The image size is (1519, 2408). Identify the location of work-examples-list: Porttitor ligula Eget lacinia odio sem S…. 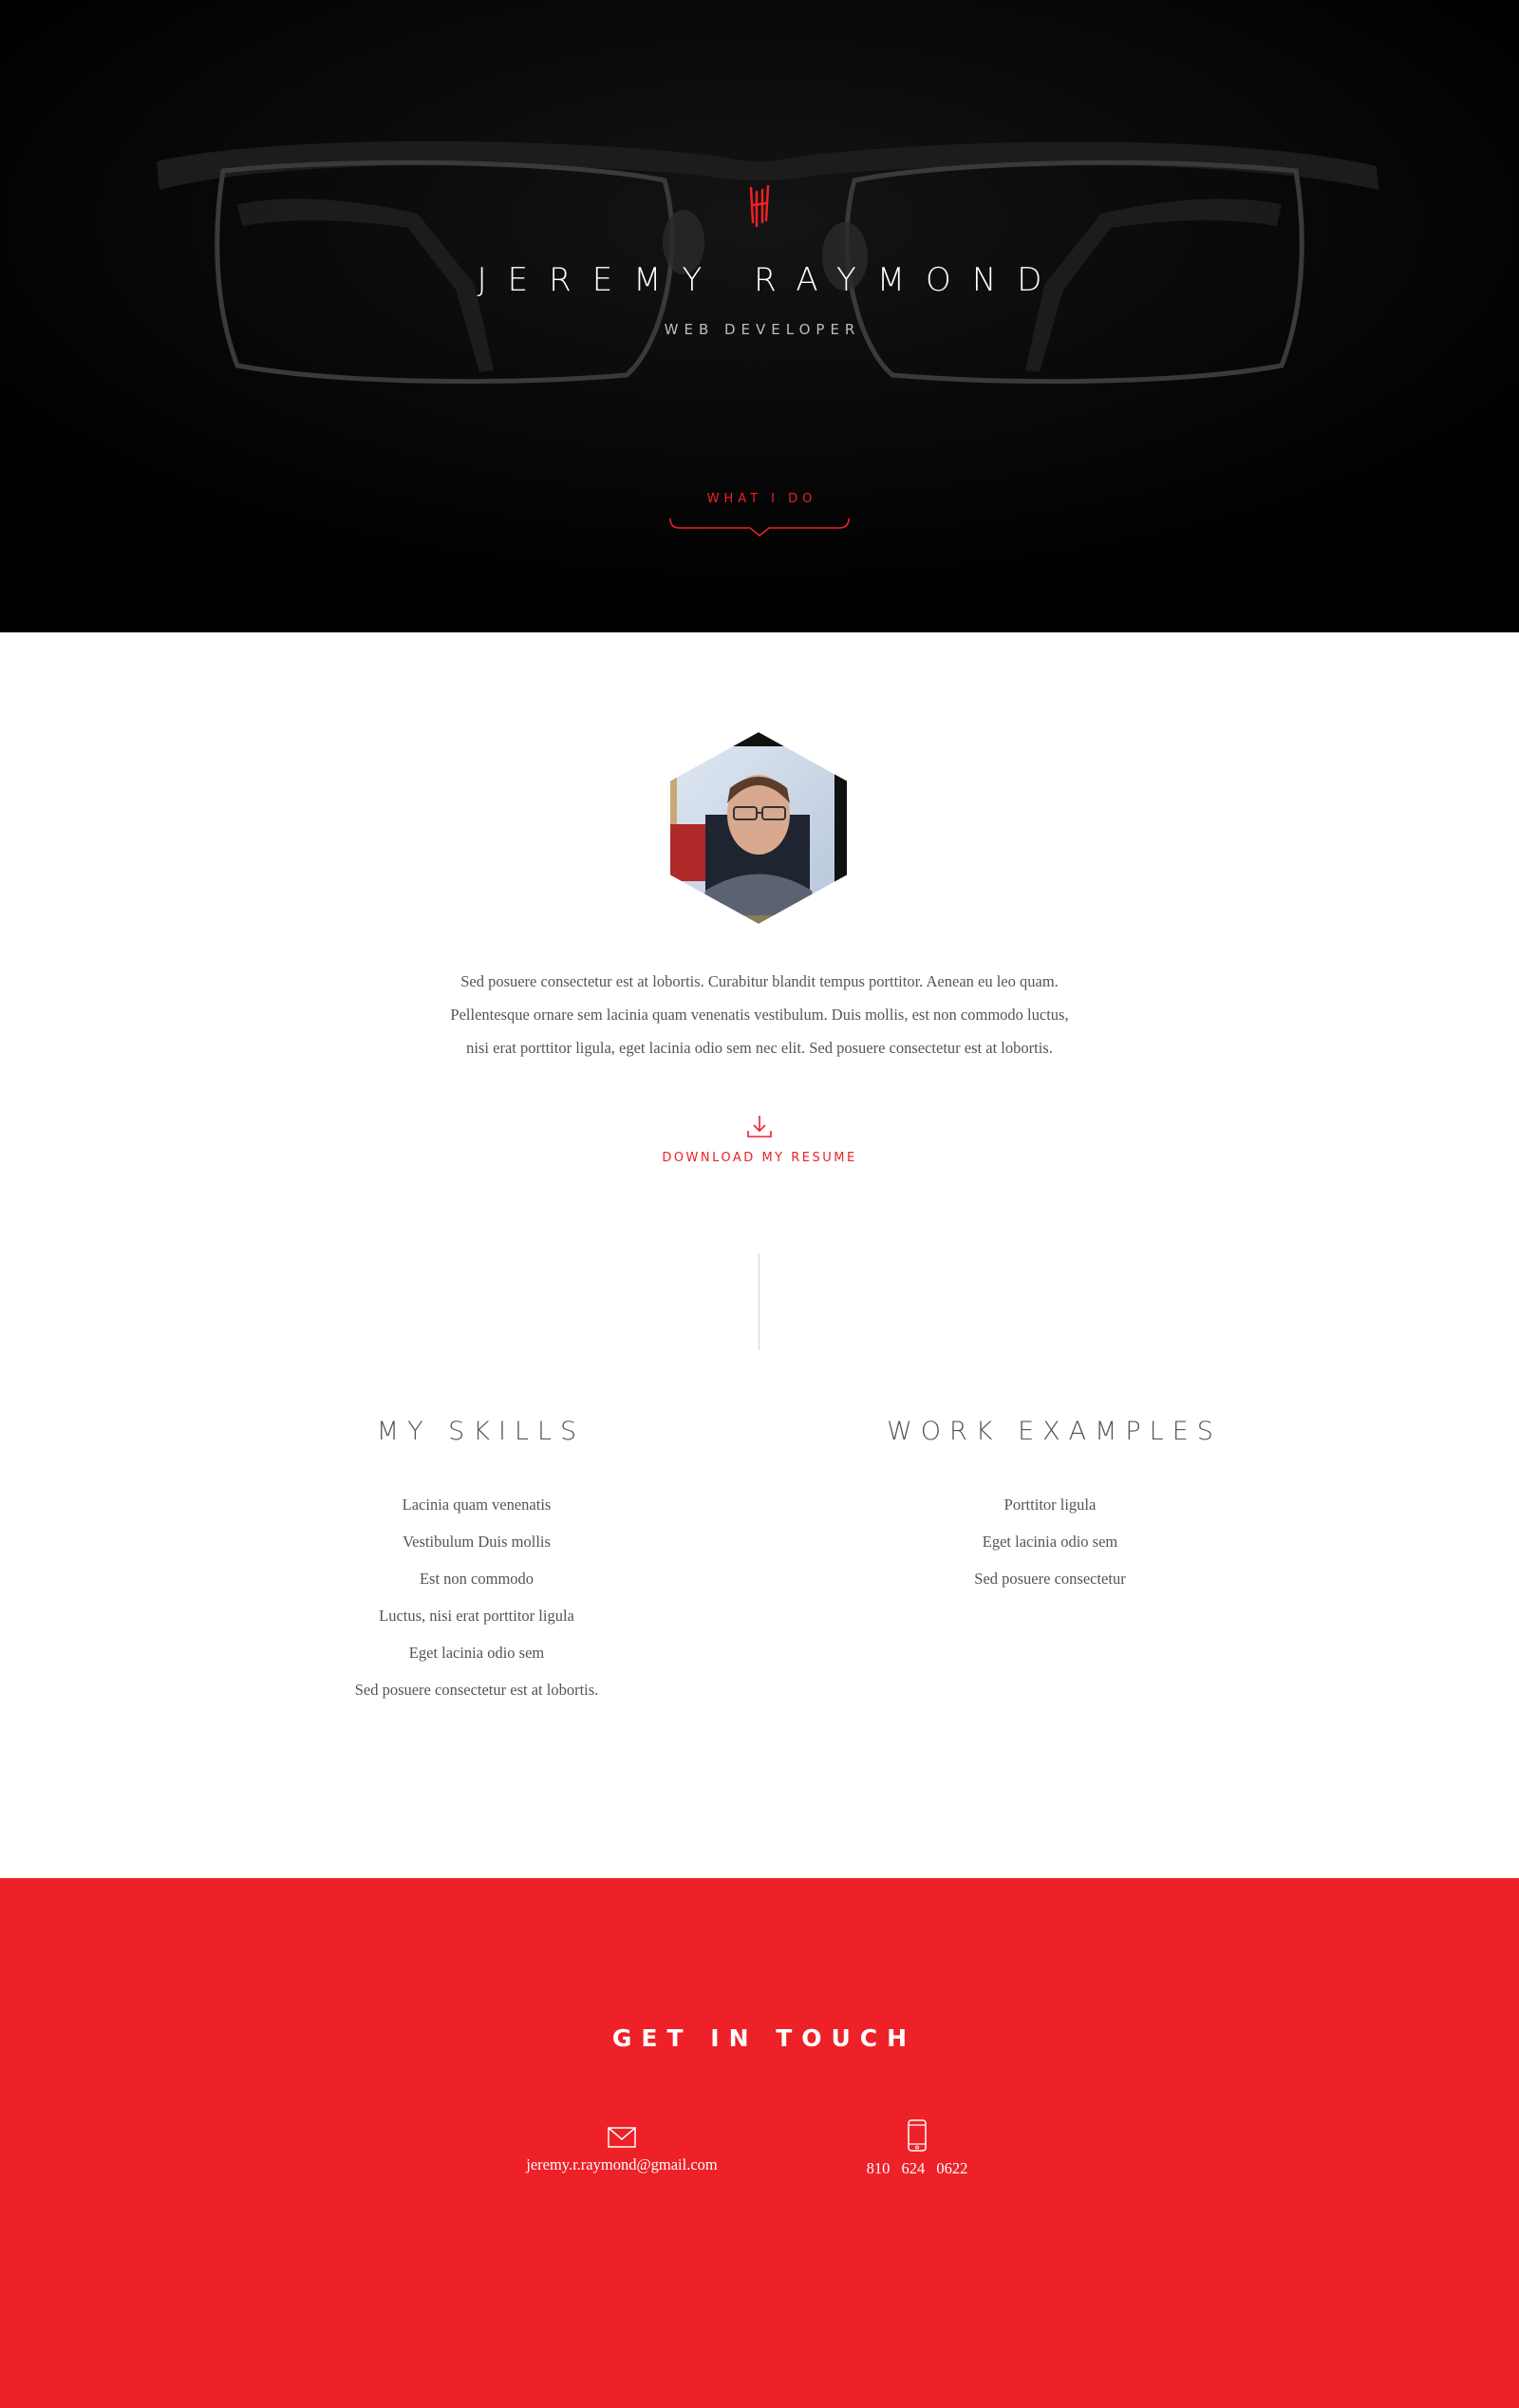
(1050, 1541).